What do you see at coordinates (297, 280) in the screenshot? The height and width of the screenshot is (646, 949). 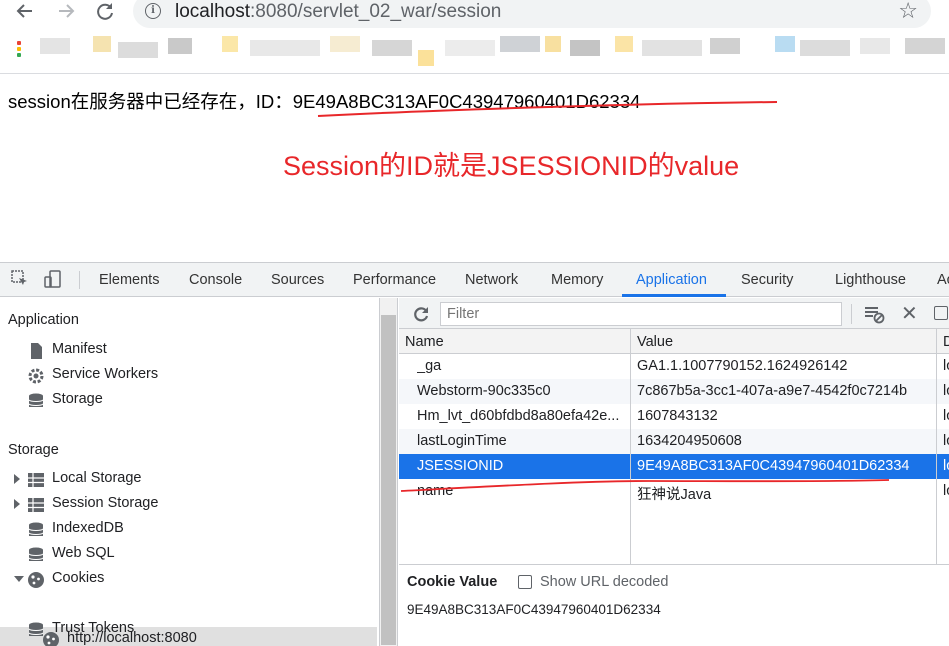 I see `tab-sources: Sources` at bounding box center [297, 280].